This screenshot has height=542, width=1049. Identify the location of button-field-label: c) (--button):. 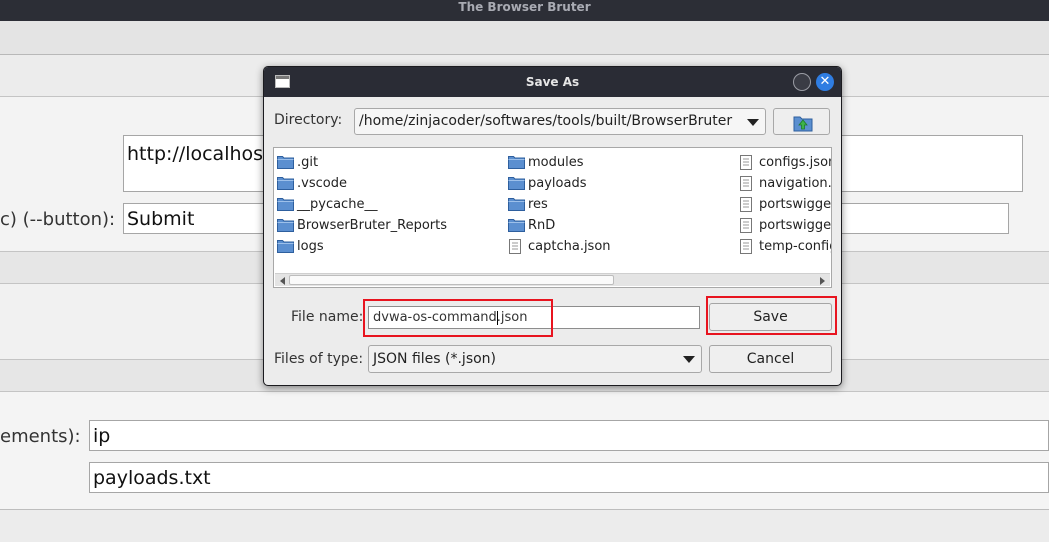
(58, 219).